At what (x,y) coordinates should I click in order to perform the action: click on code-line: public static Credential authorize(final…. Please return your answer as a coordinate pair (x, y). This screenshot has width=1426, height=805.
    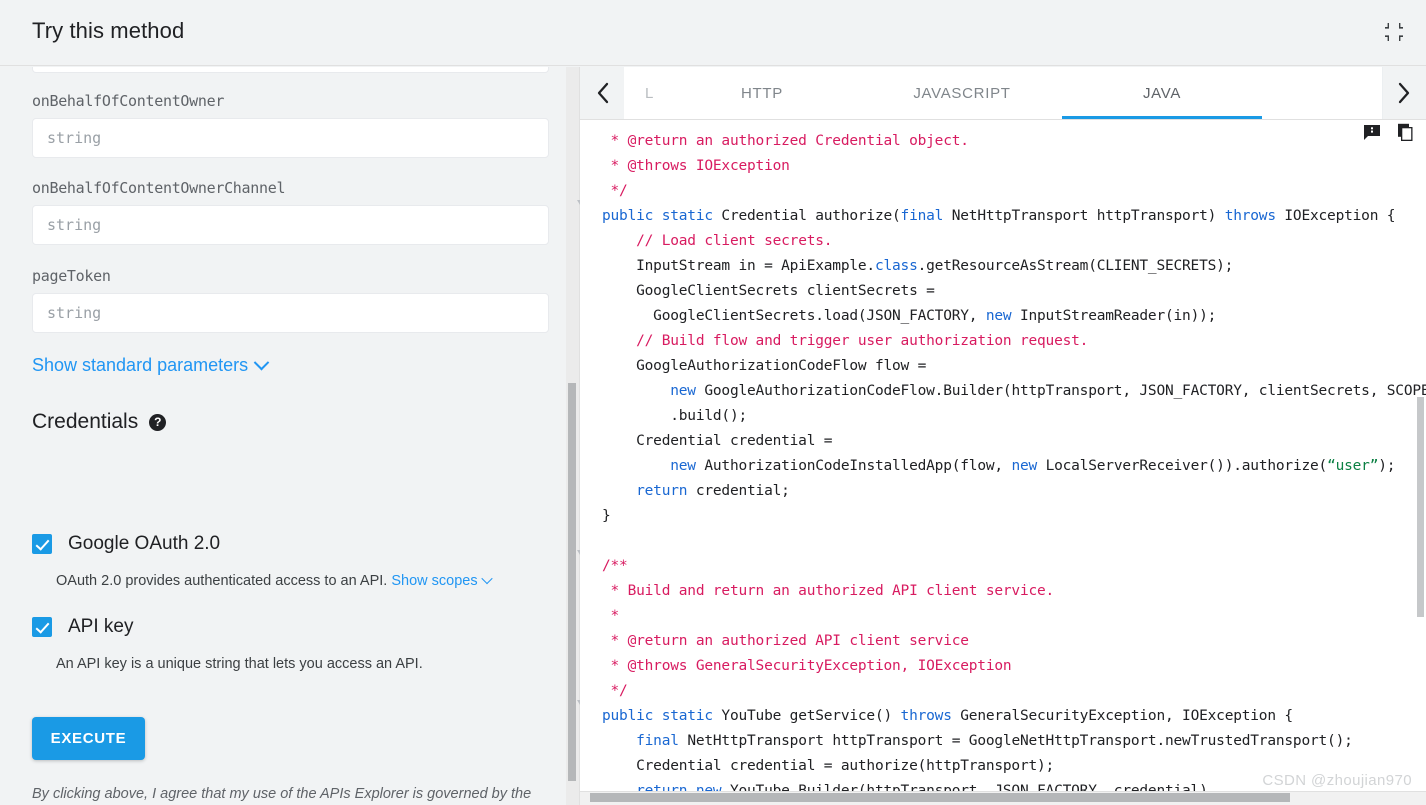
    Looking at the image, I should click on (1014, 216).